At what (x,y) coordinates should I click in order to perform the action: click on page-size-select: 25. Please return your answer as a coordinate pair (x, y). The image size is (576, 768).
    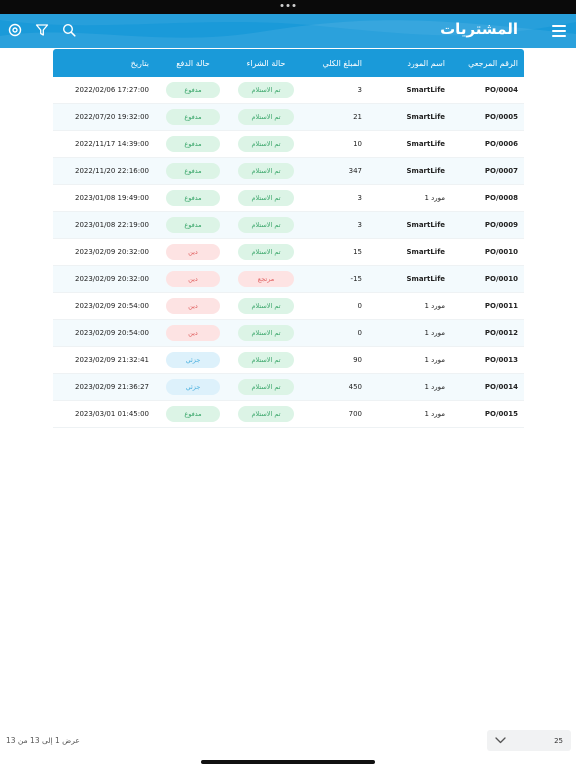
    Looking at the image, I should click on (529, 740).